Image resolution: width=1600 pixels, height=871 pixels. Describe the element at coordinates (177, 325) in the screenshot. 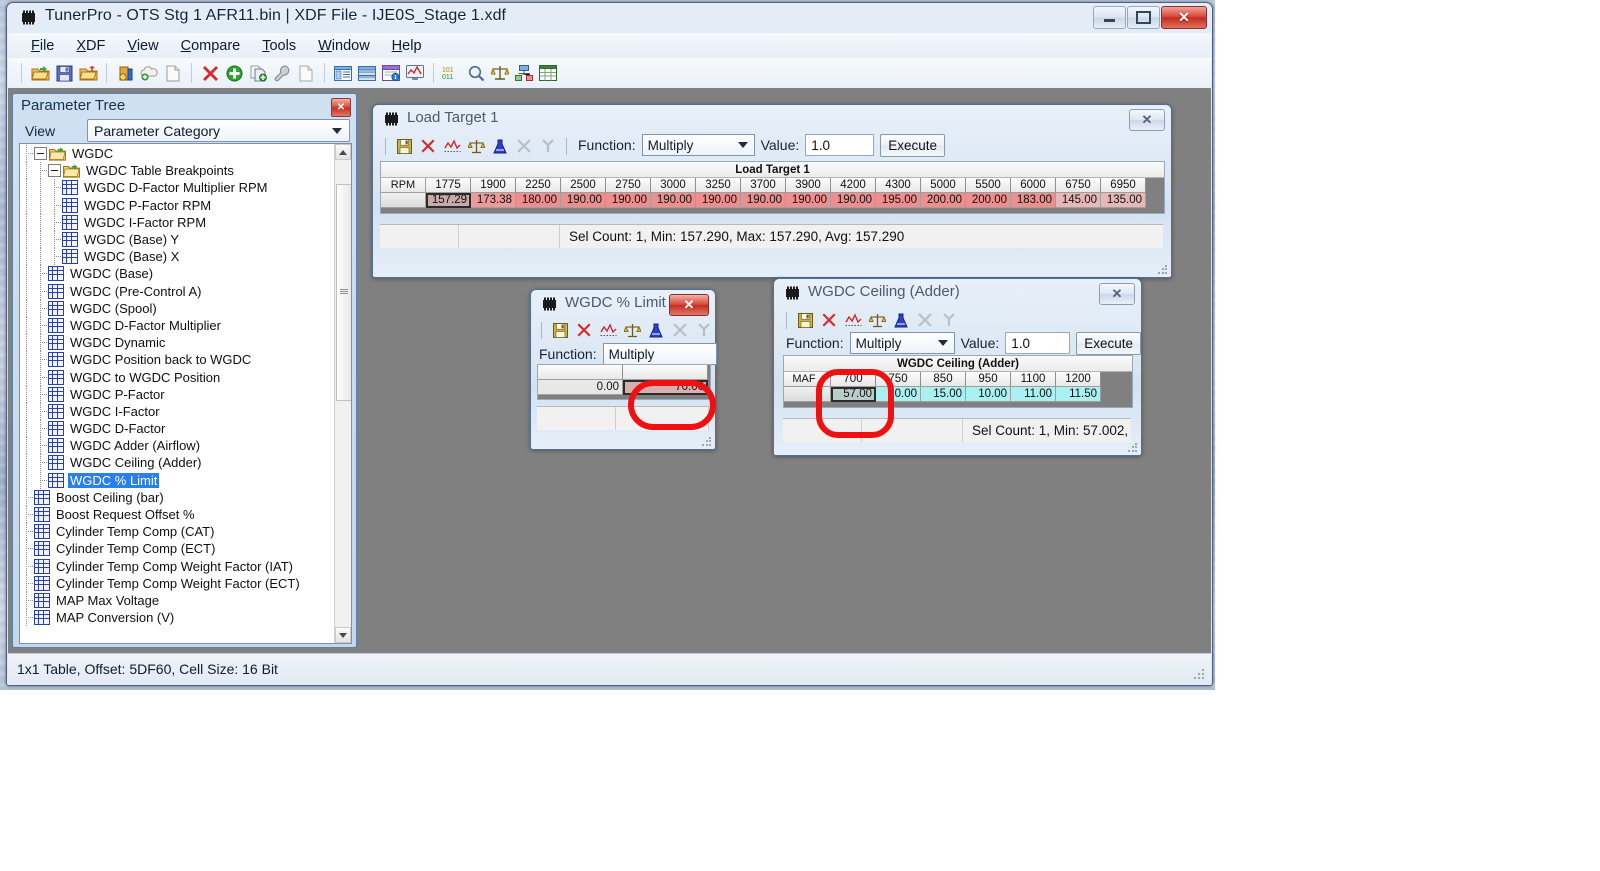

I see `tree-item-wgdc-d-factor-multiplier: WGDC D-Factor Multiplier` at that location.